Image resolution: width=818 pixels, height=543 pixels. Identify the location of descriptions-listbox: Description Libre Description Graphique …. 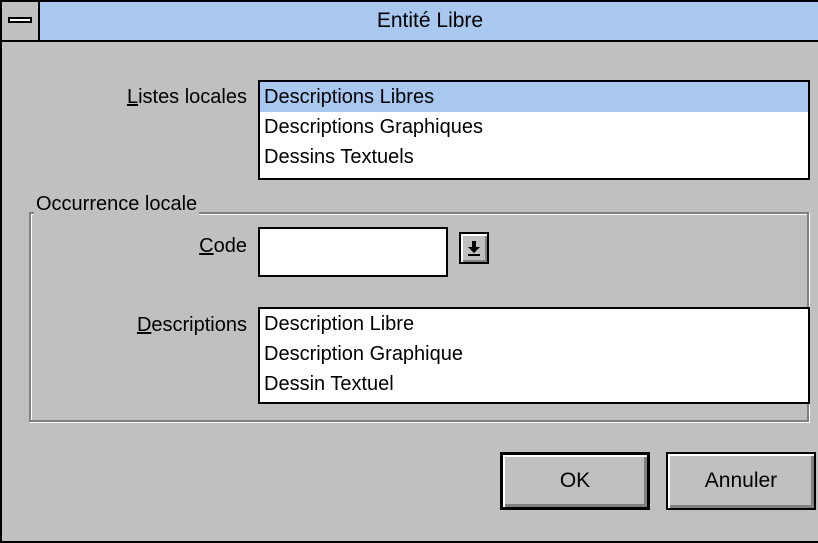
(534, 355).